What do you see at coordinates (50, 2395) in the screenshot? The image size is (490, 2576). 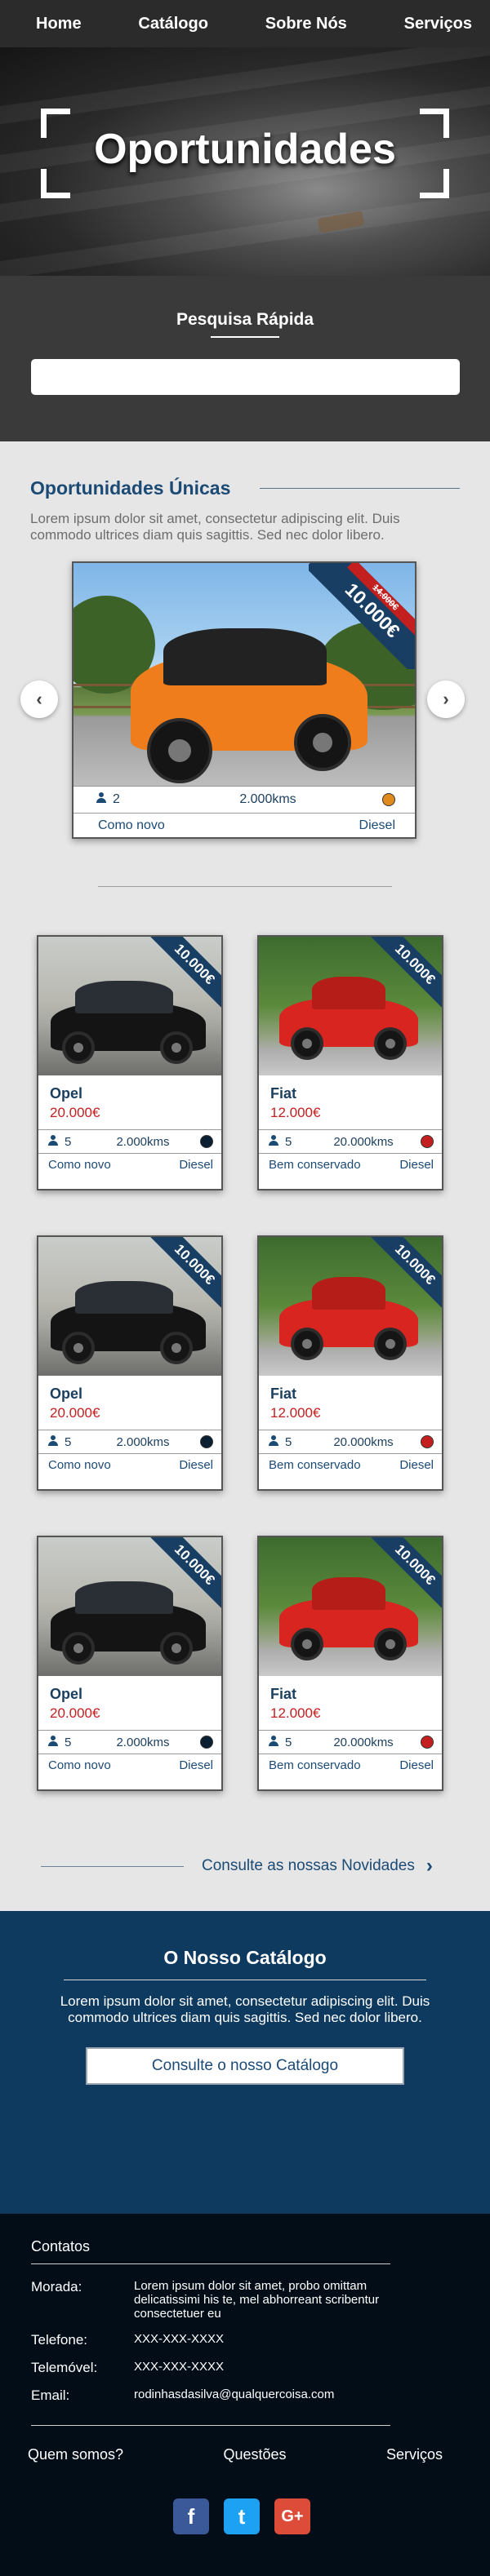 I see `email-label: Email:` at bounding box center [50, 2395].